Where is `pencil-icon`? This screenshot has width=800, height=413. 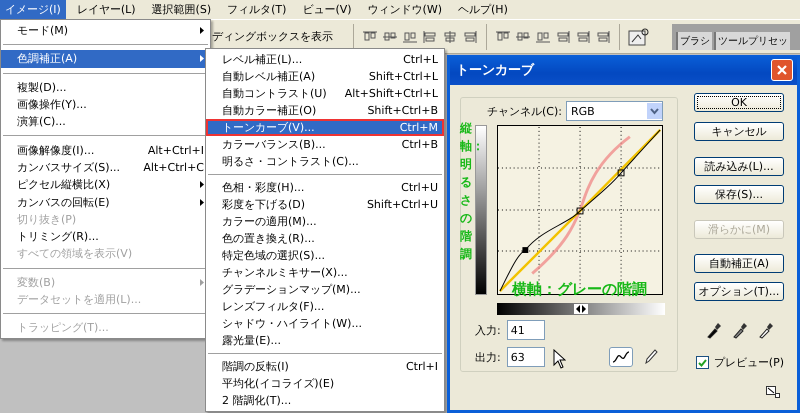
pencil-icon is located at coordinates (651, 357).